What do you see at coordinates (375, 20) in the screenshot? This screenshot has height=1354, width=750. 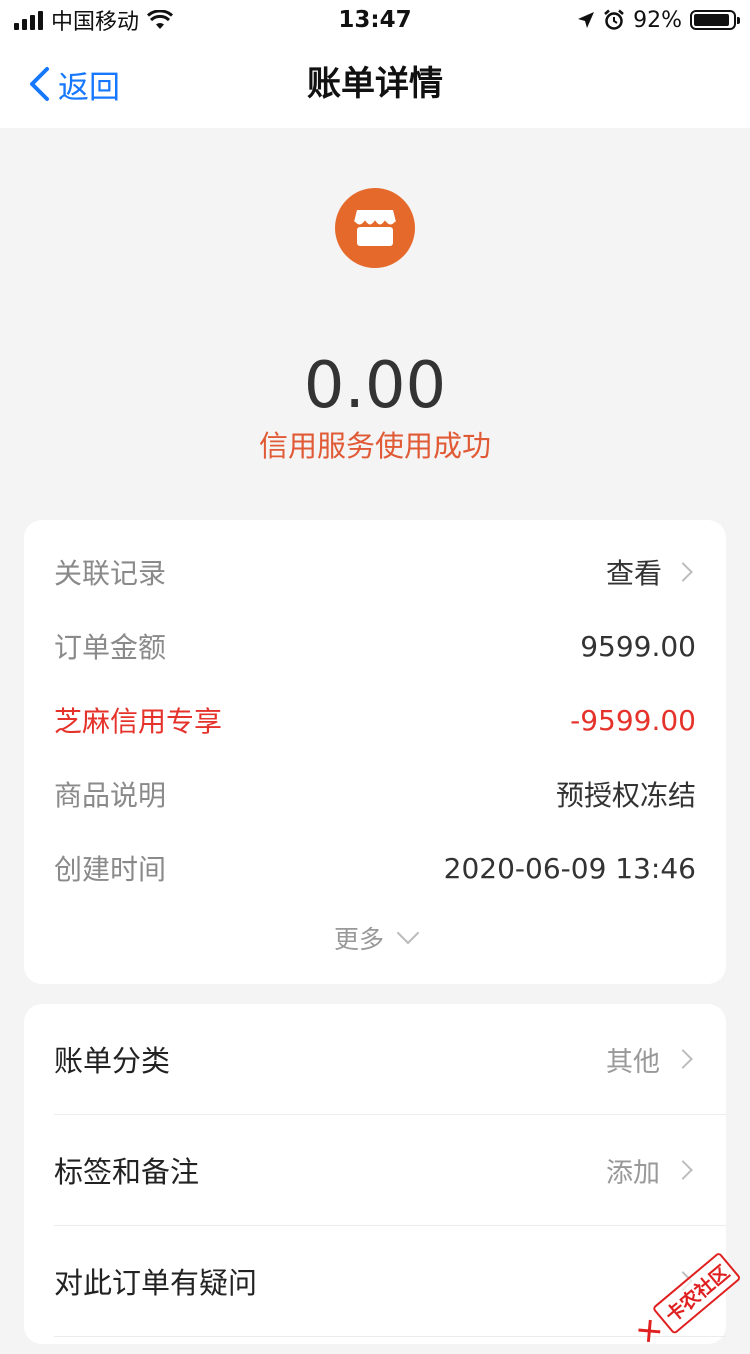 I see `status-bar: 中国移动 13:47 92%` at bounding box center [375, 20].